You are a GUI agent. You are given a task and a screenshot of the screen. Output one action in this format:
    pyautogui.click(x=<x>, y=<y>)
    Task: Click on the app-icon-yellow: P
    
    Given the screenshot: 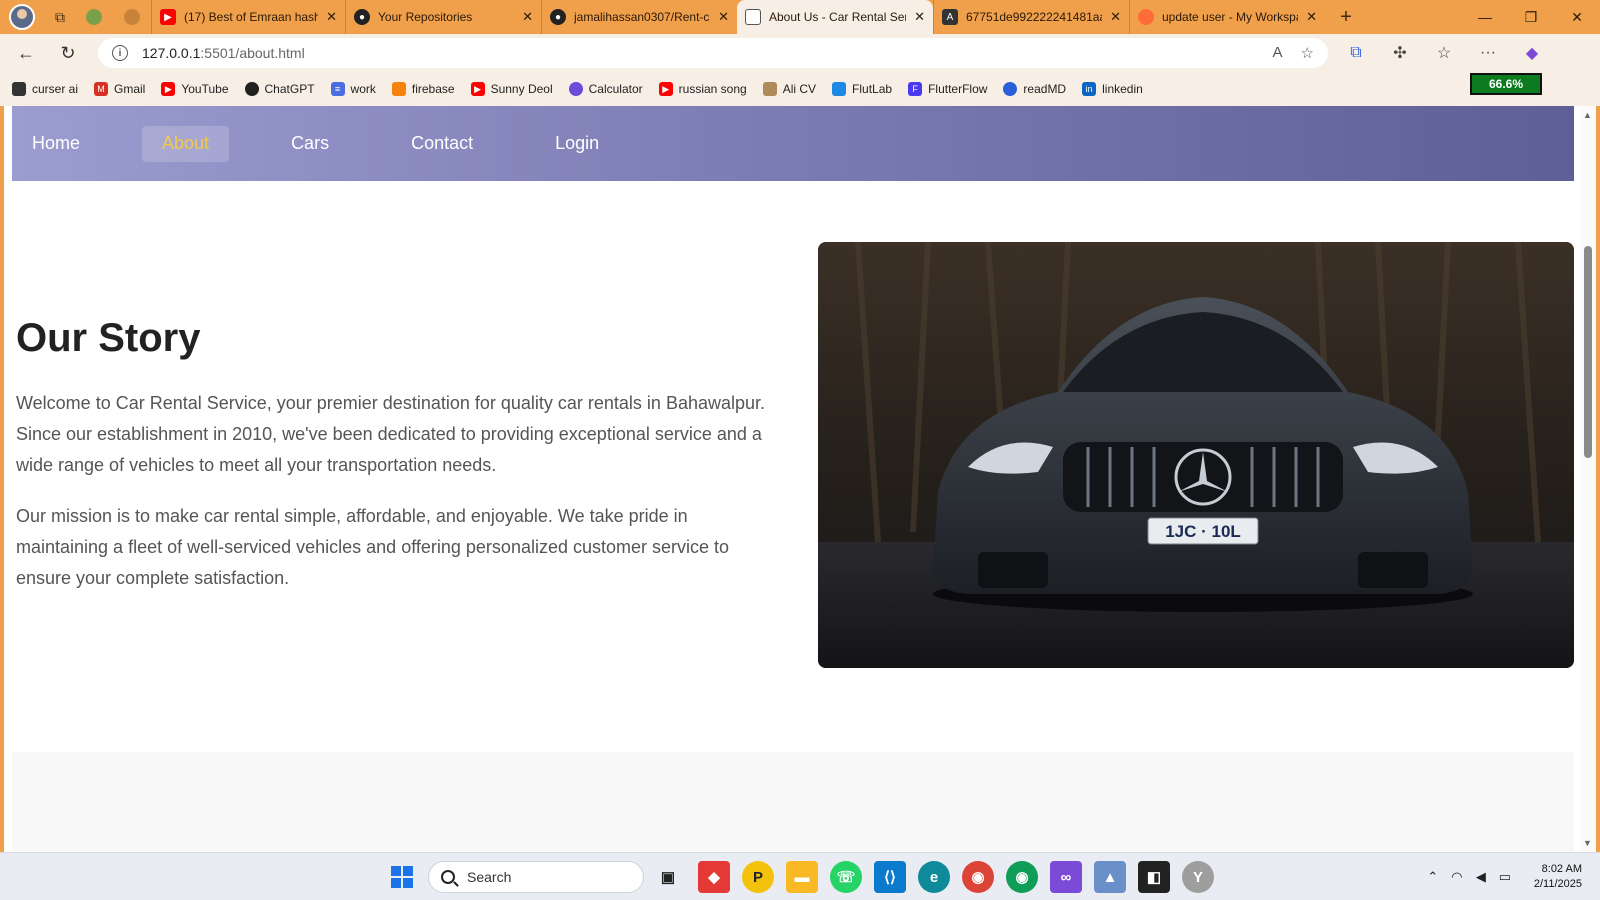 What is the action you would take?
    pyautogui.click(x=758, y=877)
    